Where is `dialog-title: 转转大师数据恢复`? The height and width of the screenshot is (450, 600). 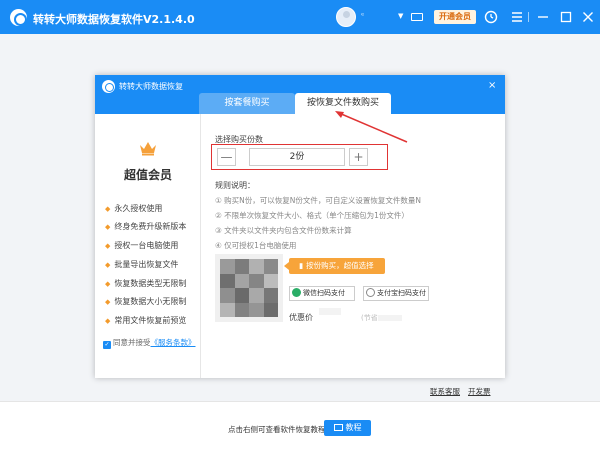
dialog-title: 转转大师数据恢复 is located at coordinates (151, 86).